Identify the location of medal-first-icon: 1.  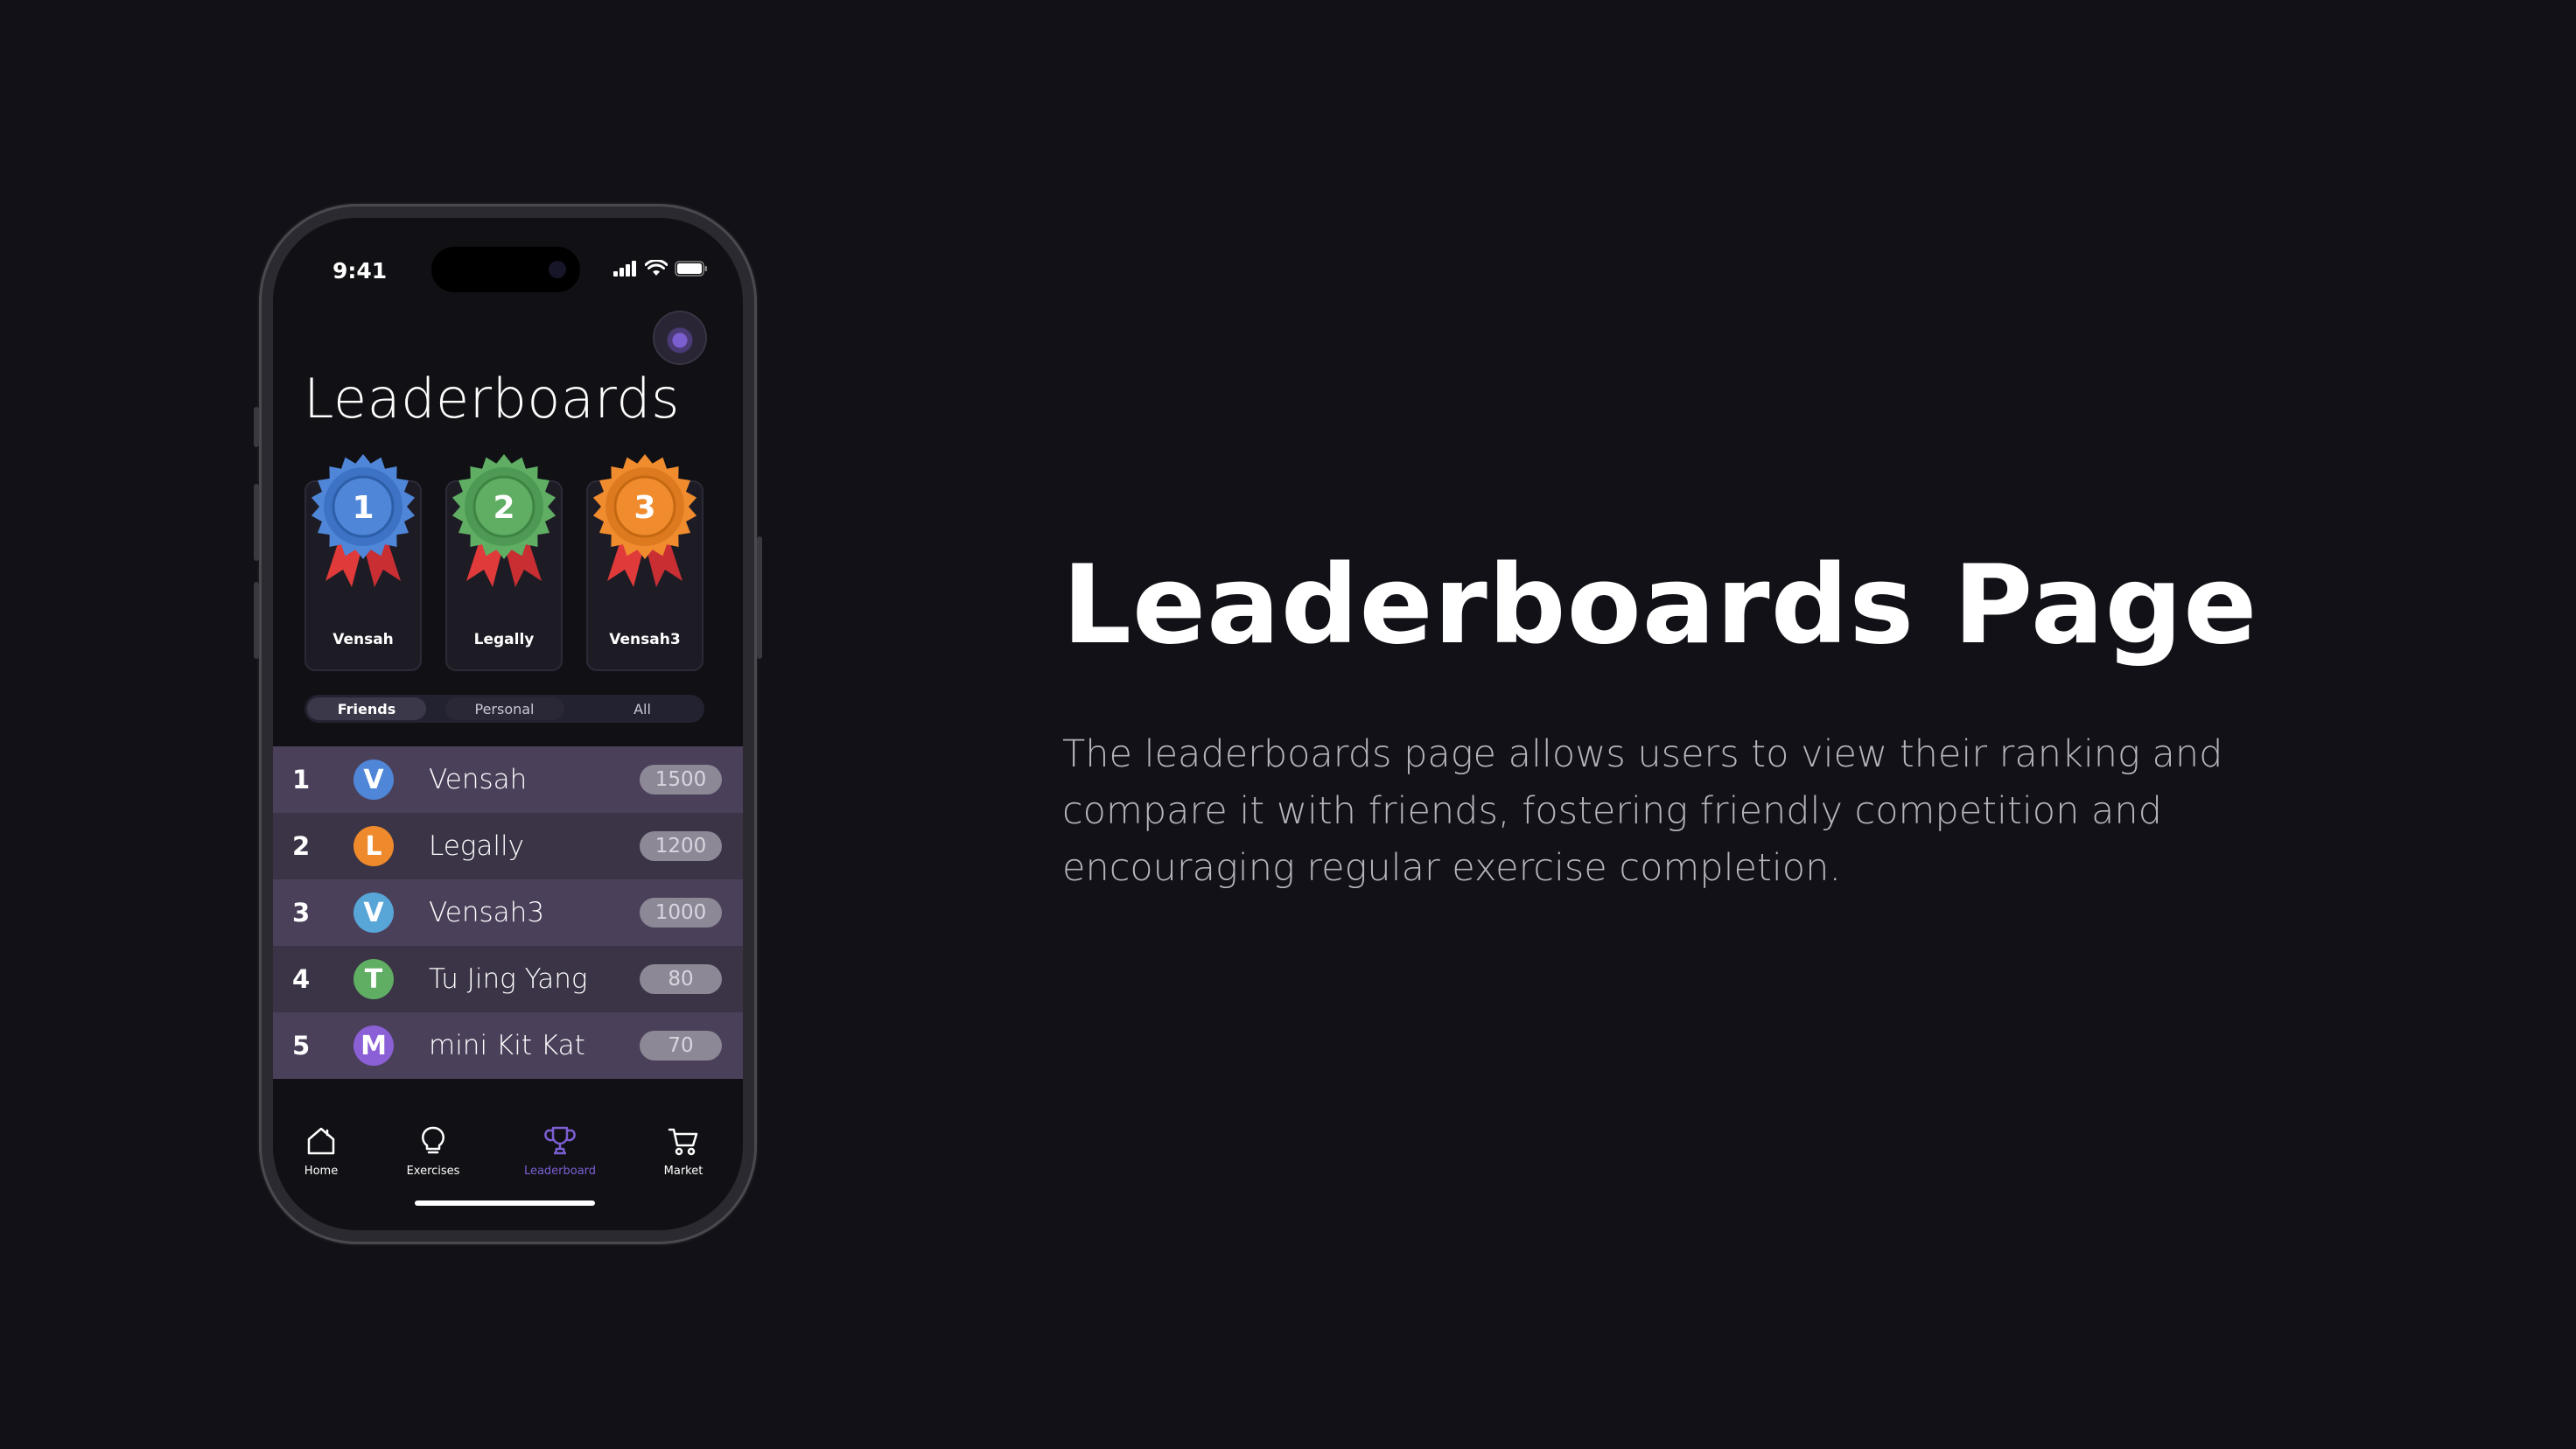
(363, 520).